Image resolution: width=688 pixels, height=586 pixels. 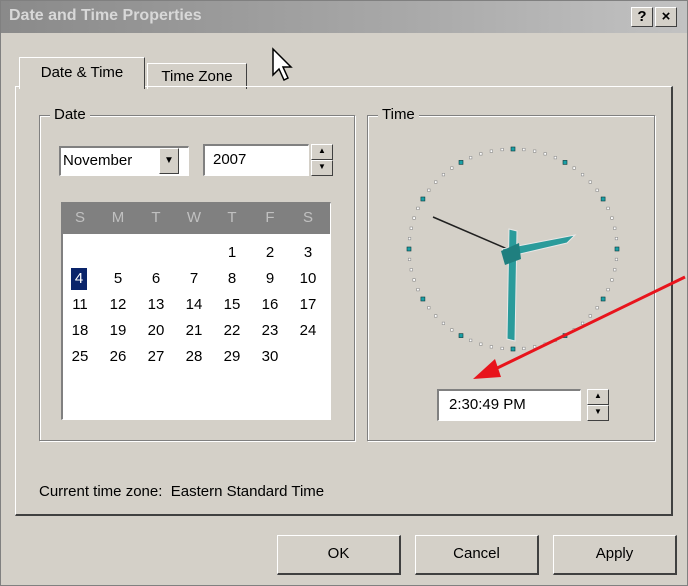 I want to click on tab-time-zone-label: Time Zone, so click(x=197, y=76).